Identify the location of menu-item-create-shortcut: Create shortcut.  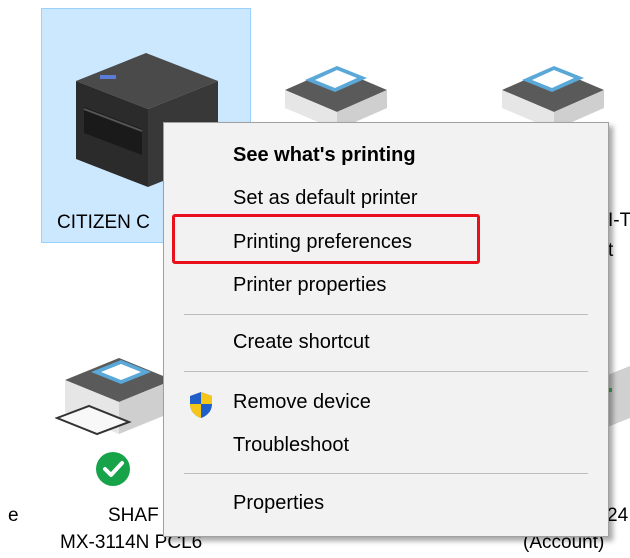
(301, 342).